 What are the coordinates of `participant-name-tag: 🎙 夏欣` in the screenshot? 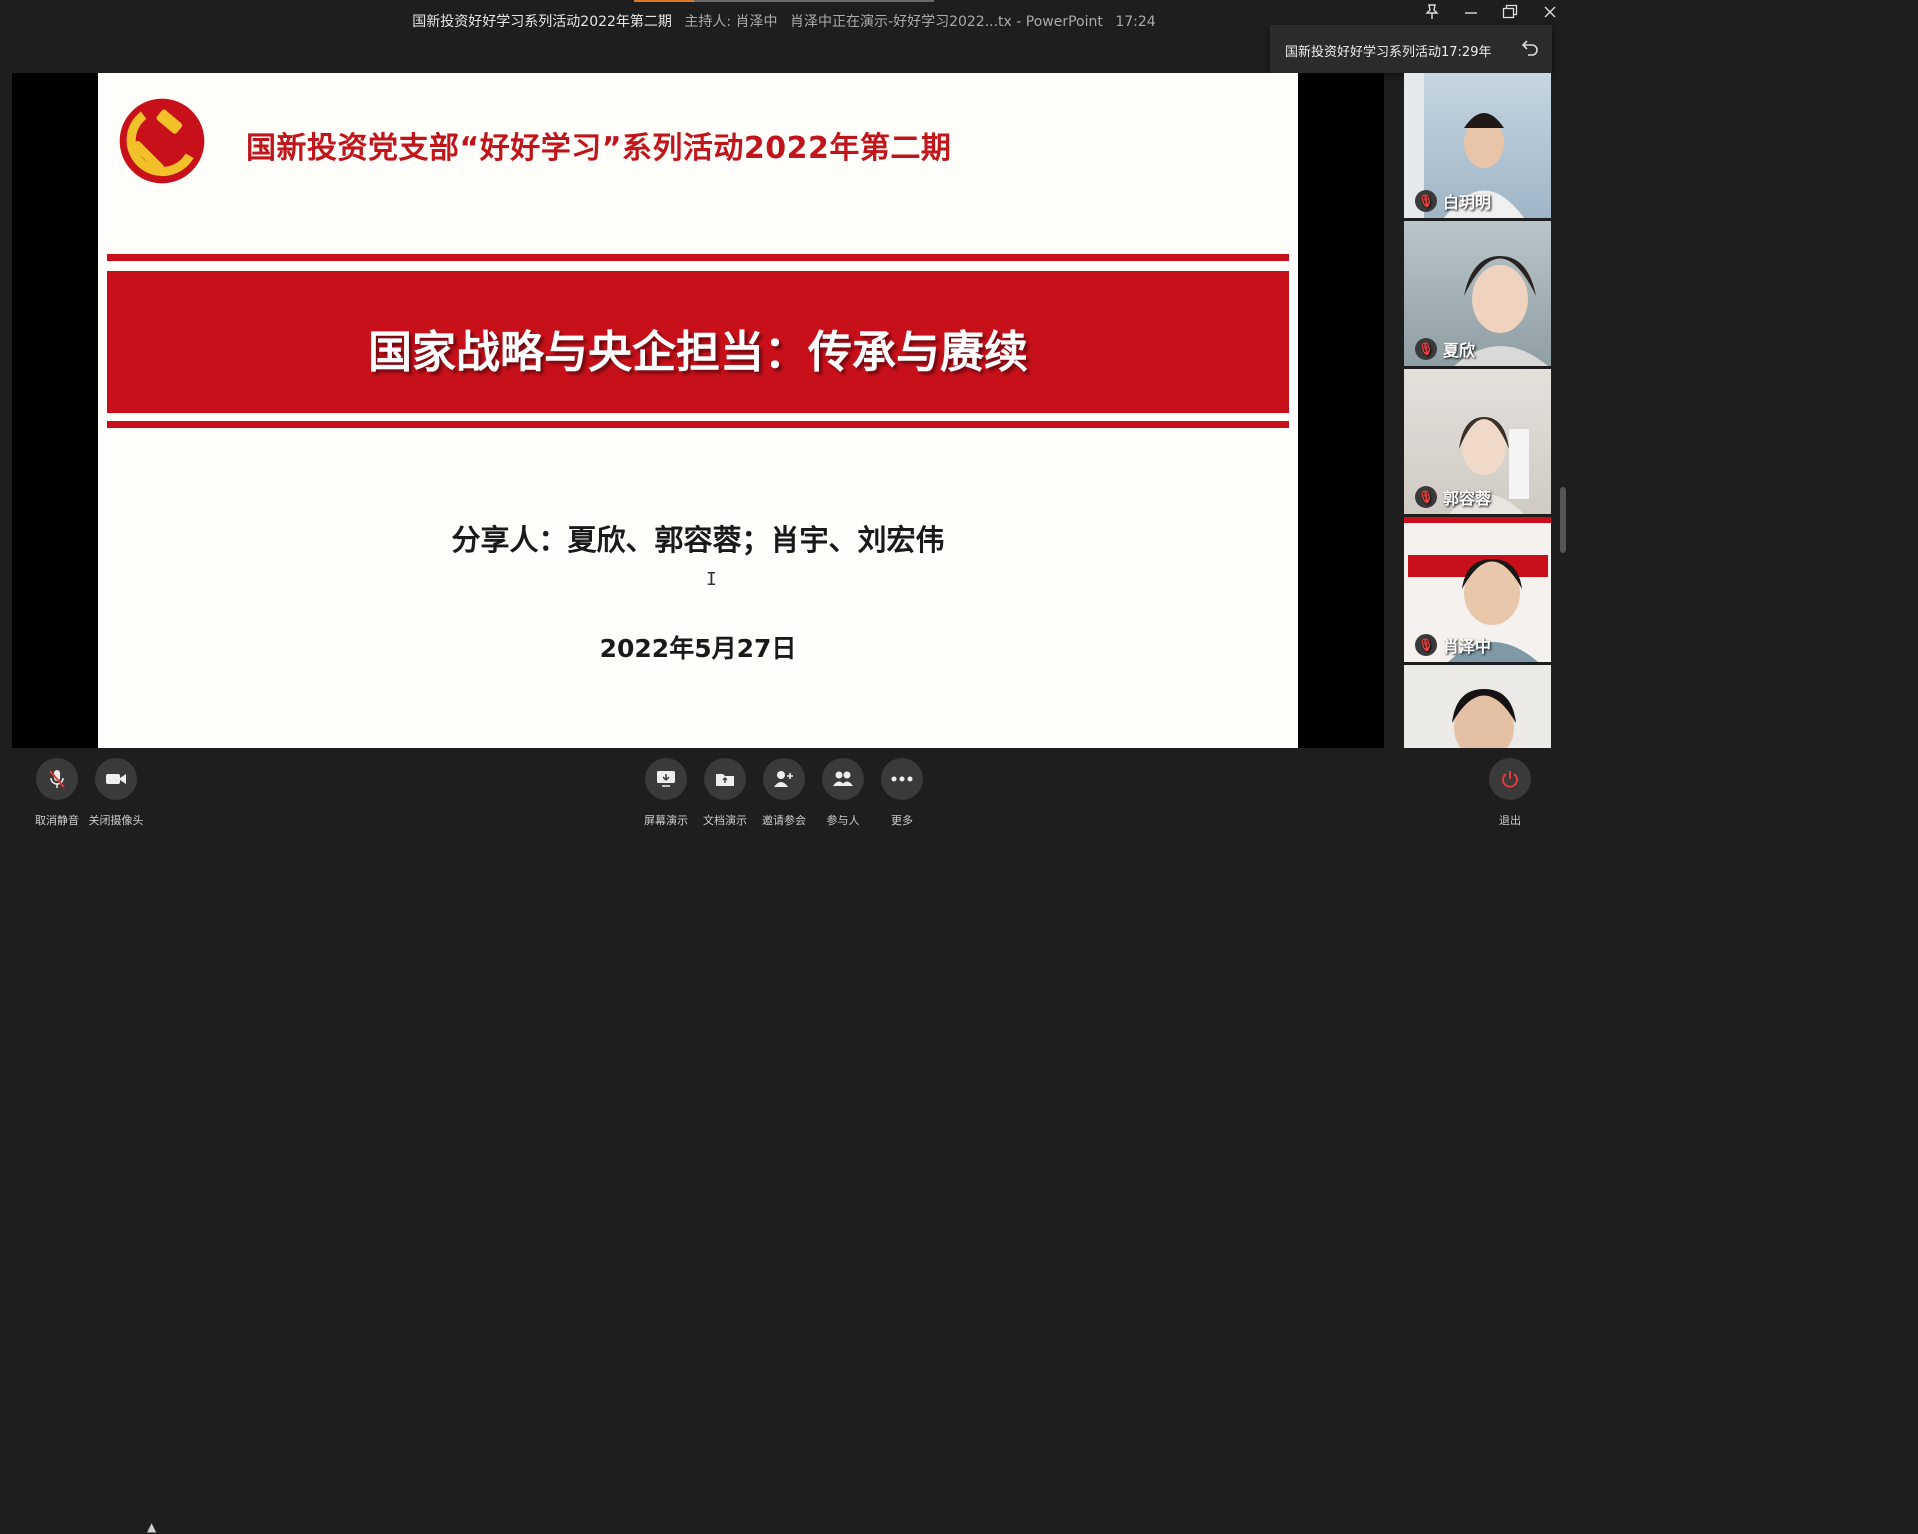 It's located at (1445, 349).